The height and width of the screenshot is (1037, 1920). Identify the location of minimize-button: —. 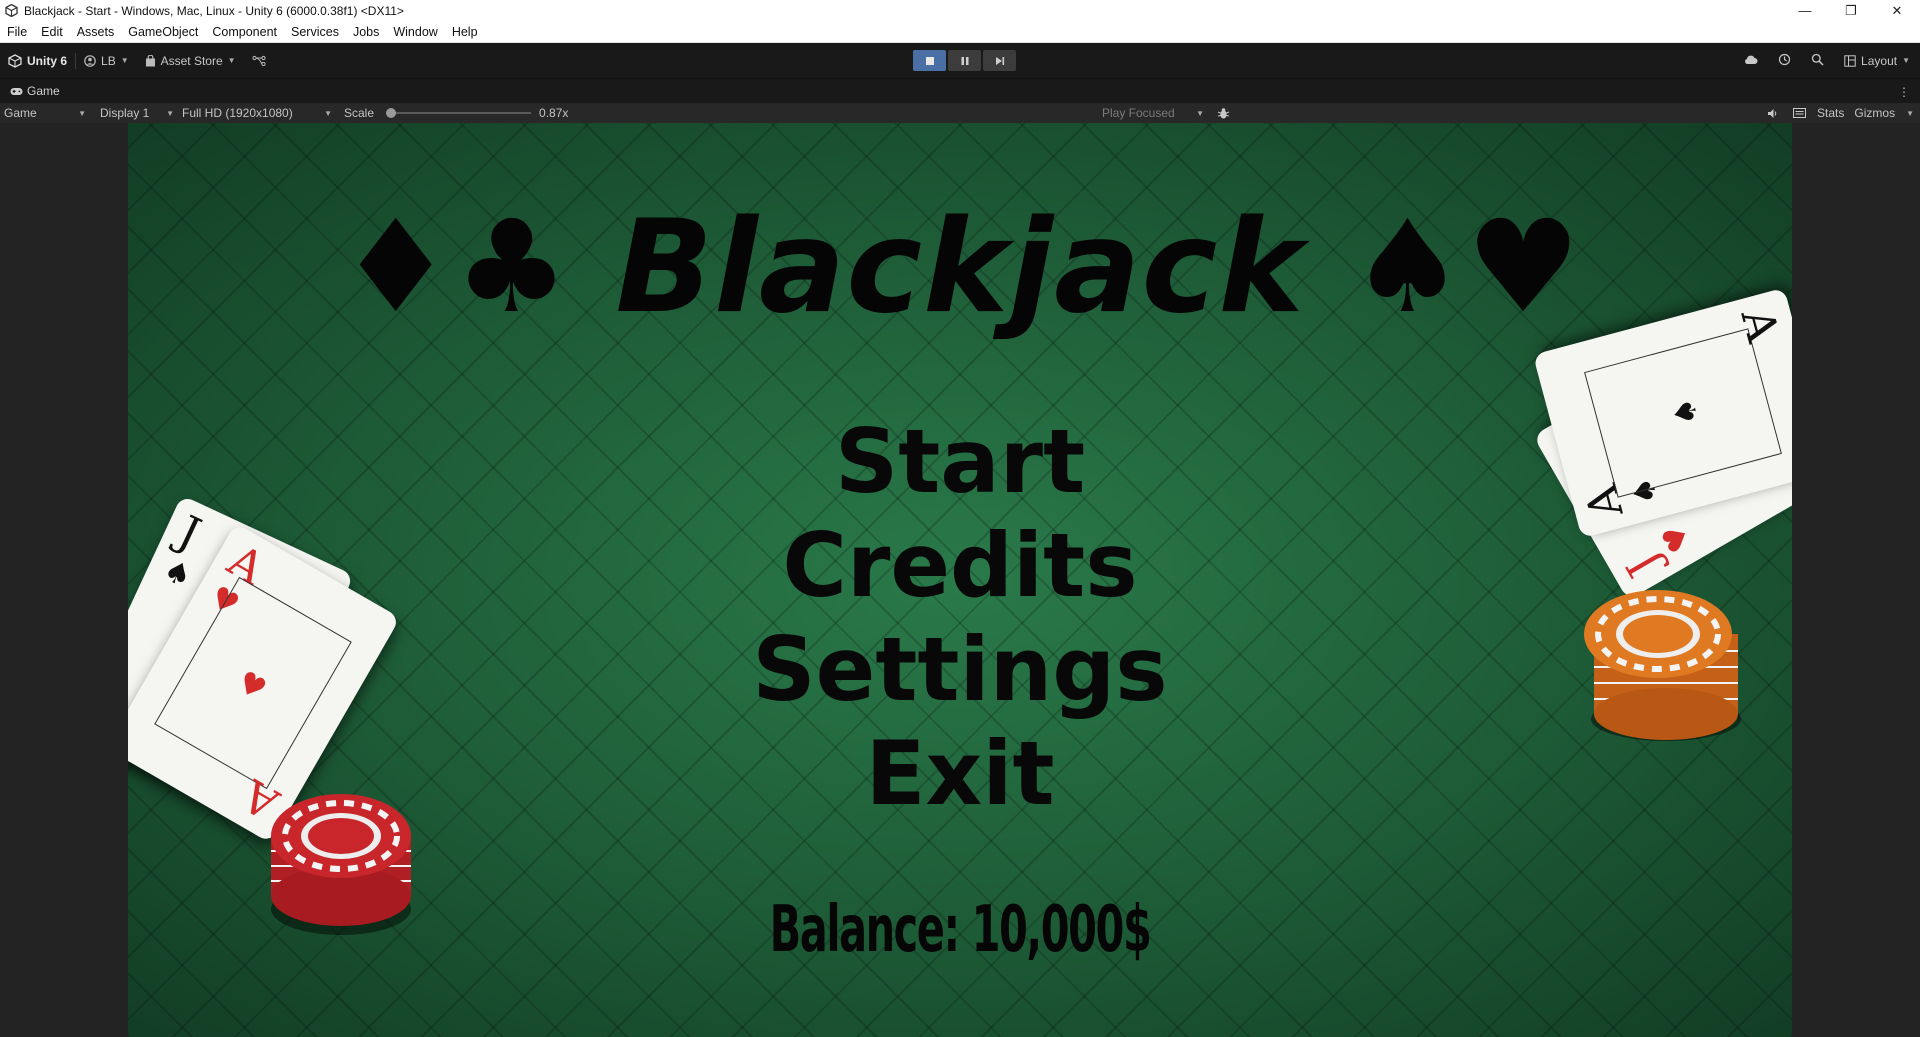
(1805, 10).